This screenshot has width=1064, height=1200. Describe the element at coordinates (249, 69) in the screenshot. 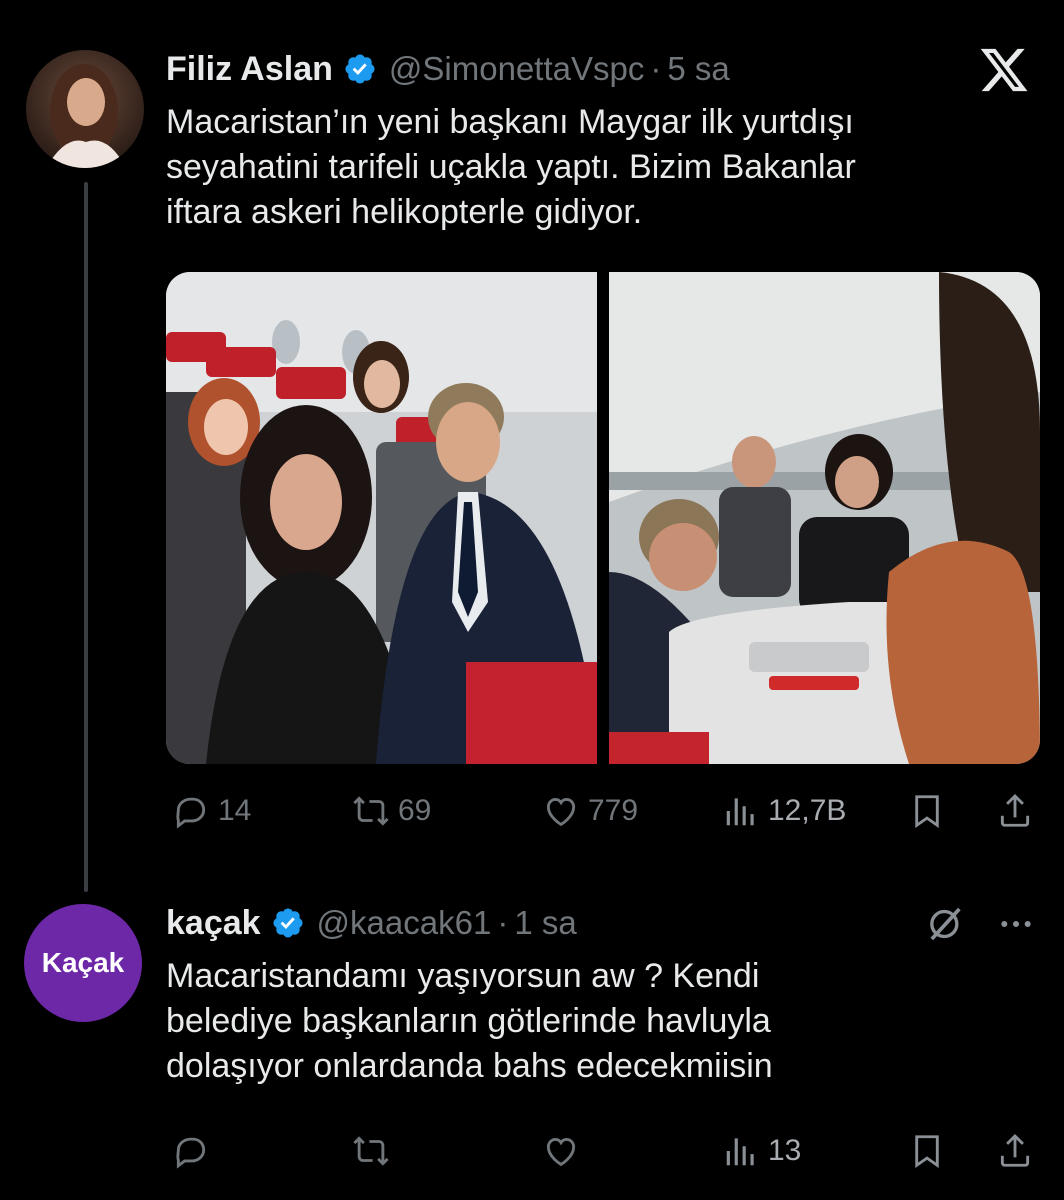

I see `author-name: Filiz Aslan` at that location.